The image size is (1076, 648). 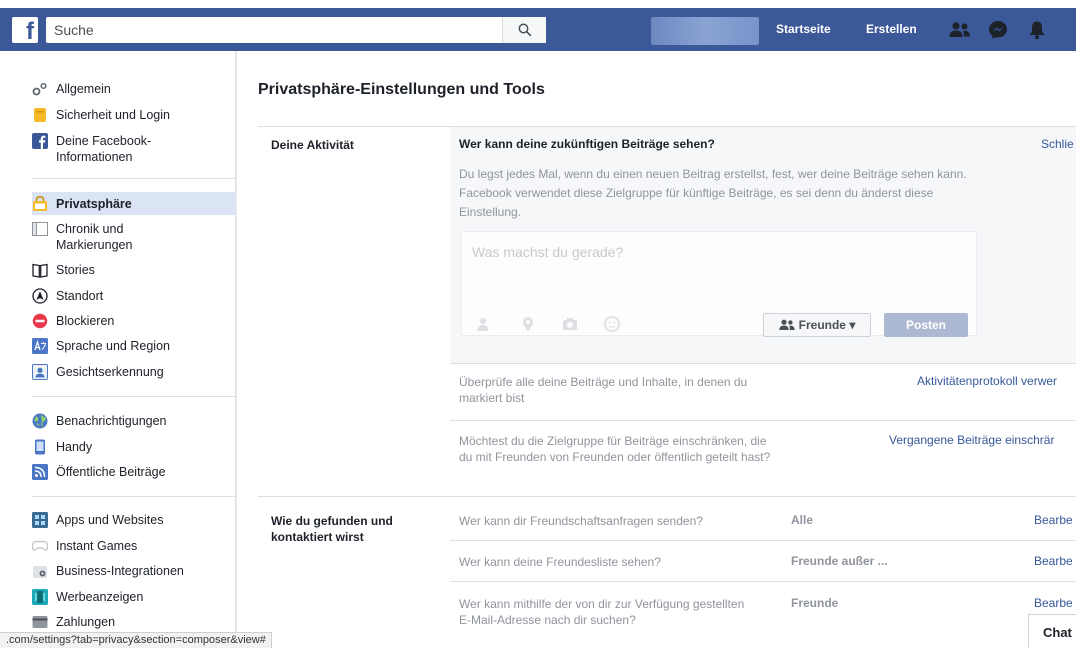 I want to click on friends-icon, so click(x=786, y=324).